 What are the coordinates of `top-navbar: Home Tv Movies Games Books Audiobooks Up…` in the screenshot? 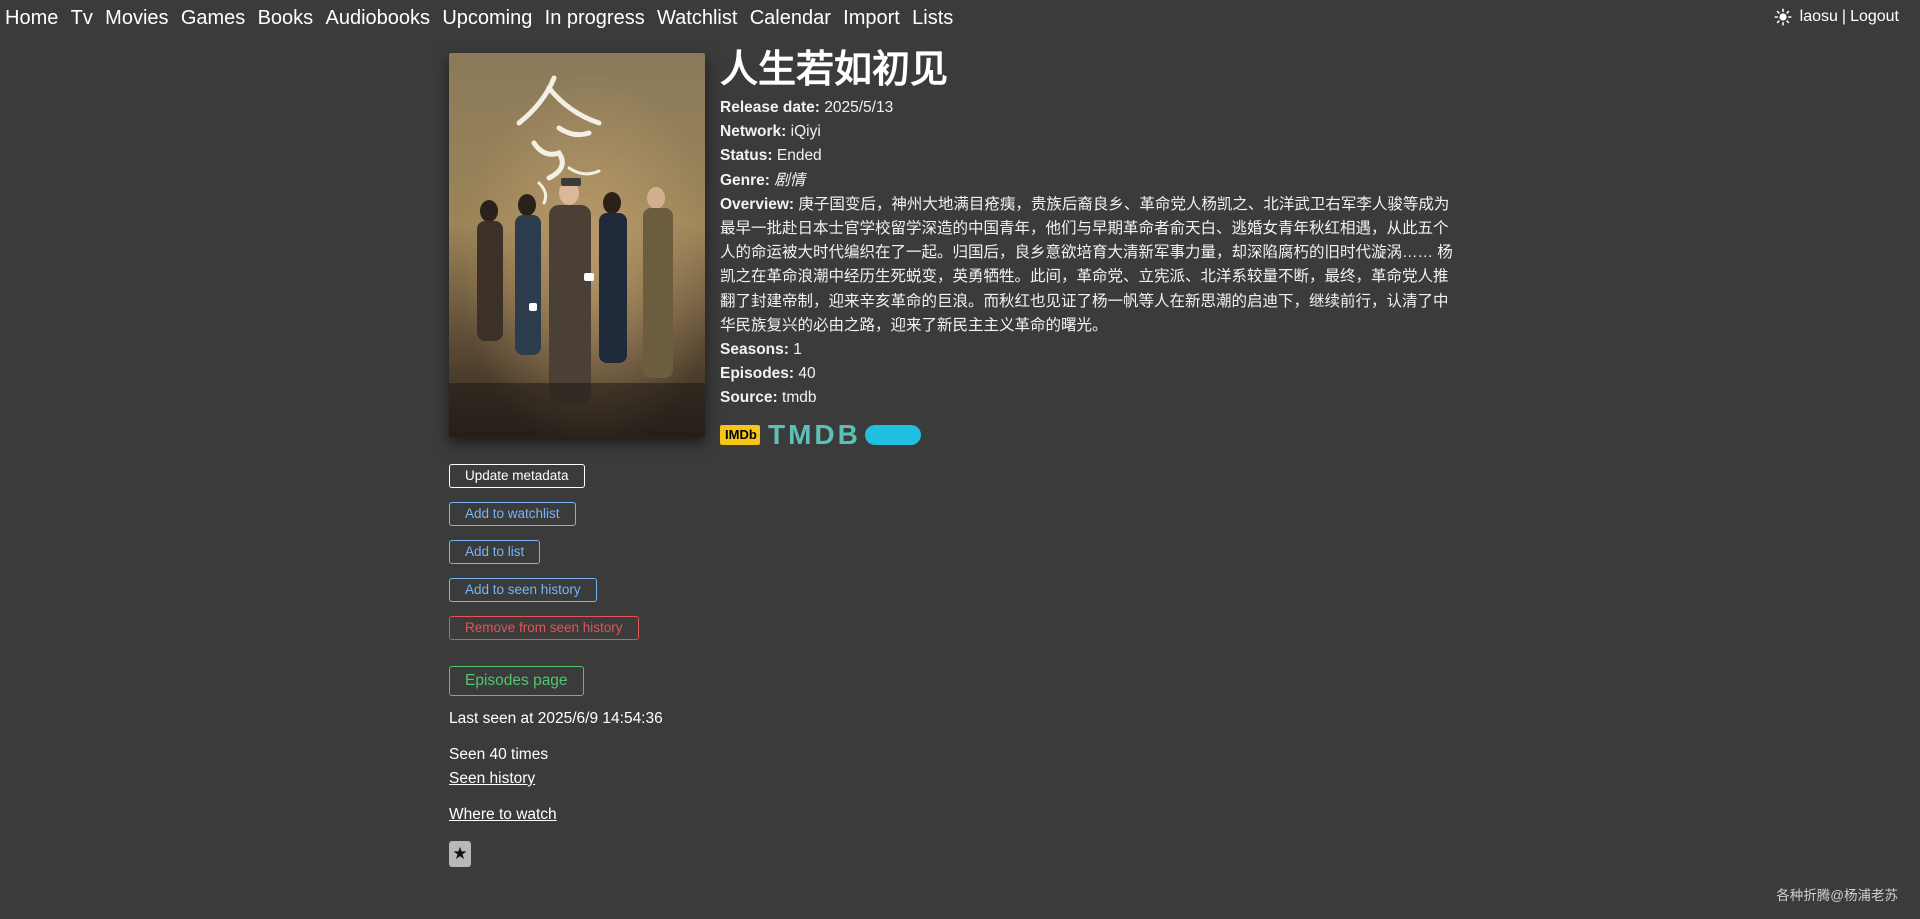 It's located at (960, 18).